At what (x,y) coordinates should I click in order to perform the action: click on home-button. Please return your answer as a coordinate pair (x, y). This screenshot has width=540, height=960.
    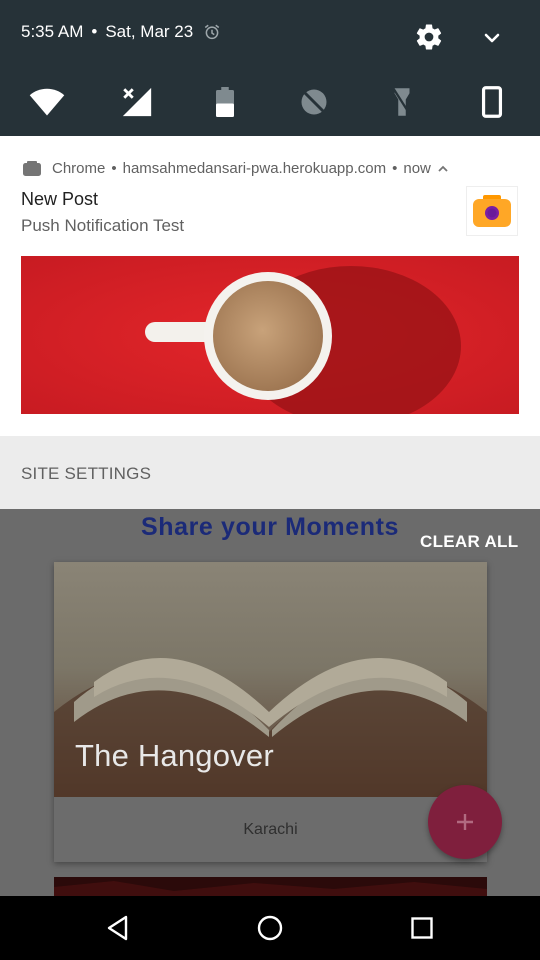
    Looking at the image, I should click on (270, 928).